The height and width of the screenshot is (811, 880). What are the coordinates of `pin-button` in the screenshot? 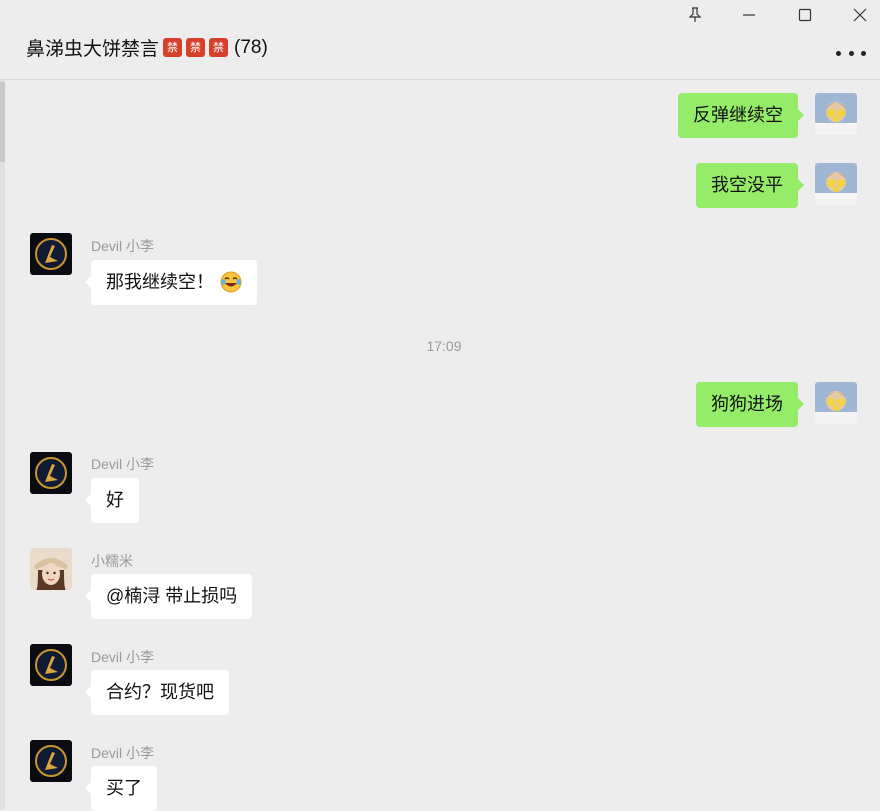 It's located at (695, 15).